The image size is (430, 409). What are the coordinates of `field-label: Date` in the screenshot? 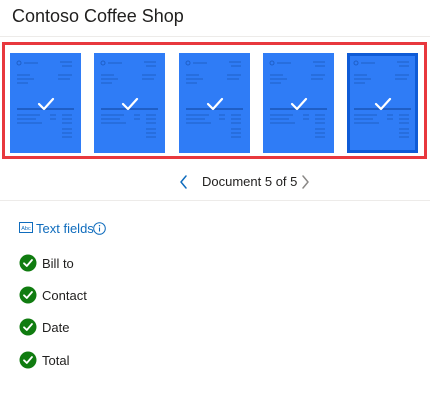 It's located at (56, 327).